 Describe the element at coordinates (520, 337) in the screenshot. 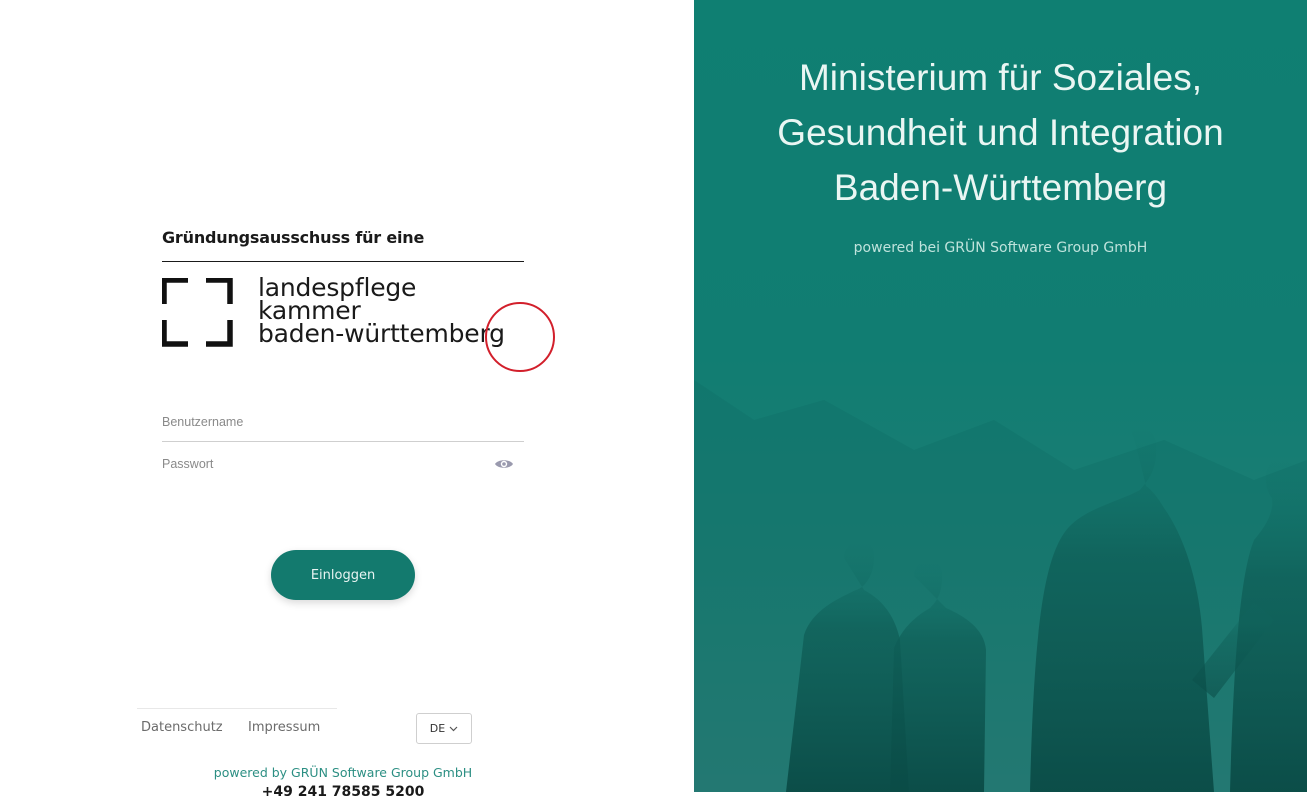

I see `annotation-circle` at that location.